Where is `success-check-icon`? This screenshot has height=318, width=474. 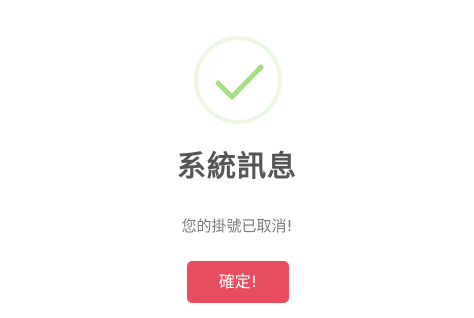
success-check-icon is located at coordinates (238, 80).